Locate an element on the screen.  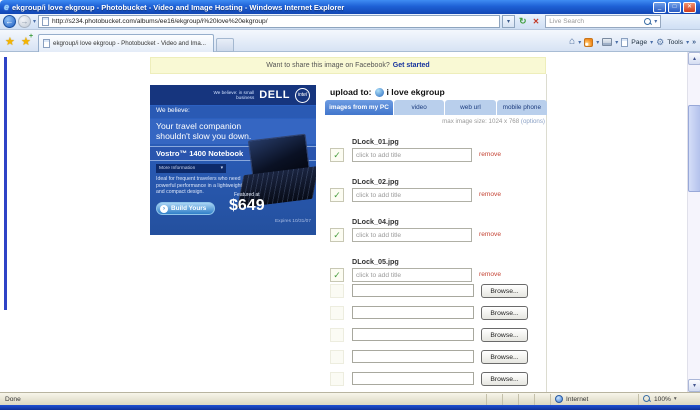
minimize-button: _ is located at coordinates (659, 7).